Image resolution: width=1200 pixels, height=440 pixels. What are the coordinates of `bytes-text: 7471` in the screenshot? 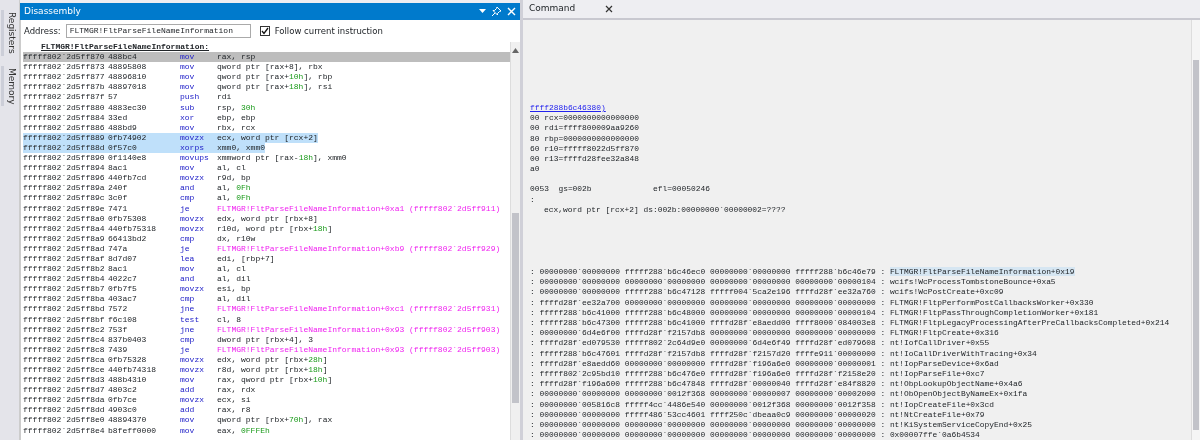 It's located at (118, 208).